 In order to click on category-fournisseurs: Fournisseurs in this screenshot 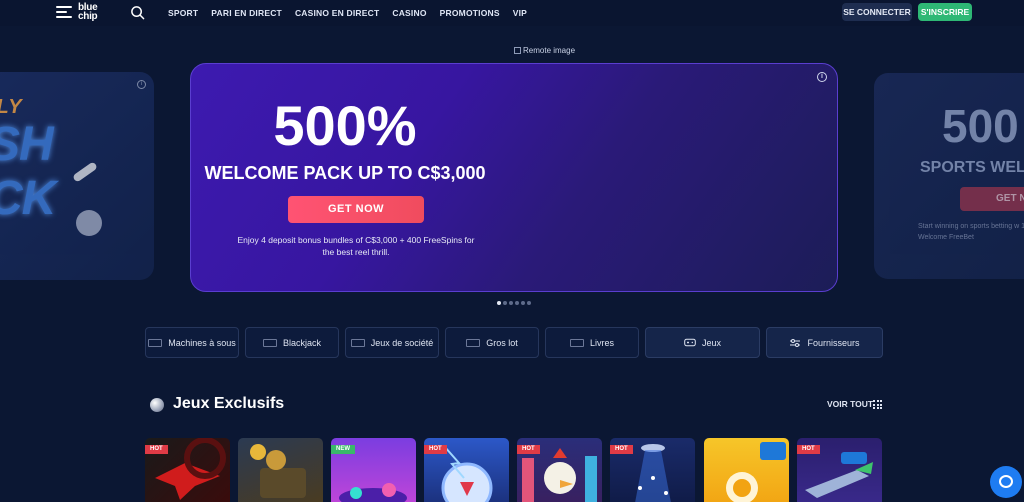, I will do `click(824, 342)`.